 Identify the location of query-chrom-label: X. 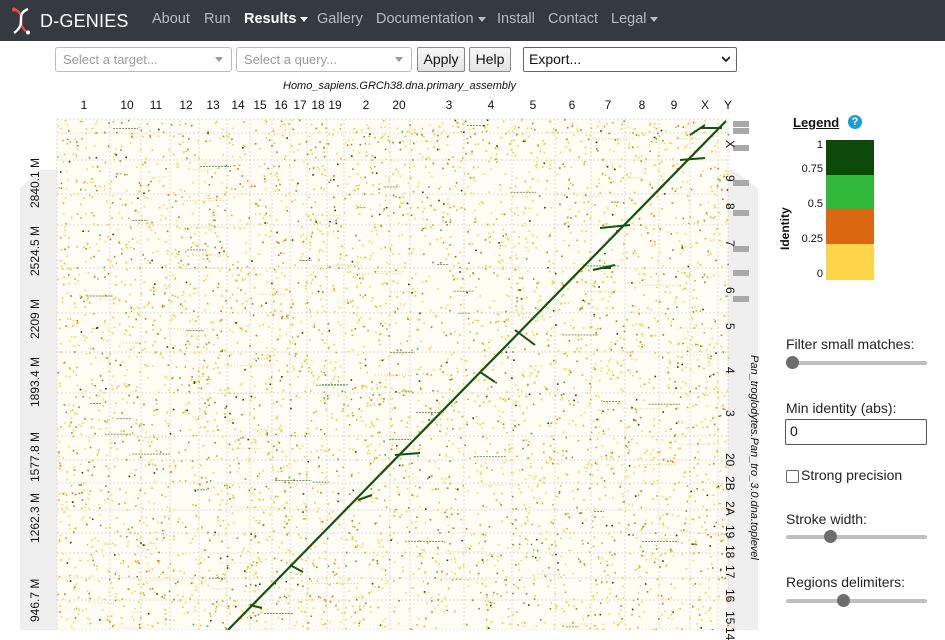
(730, 144).